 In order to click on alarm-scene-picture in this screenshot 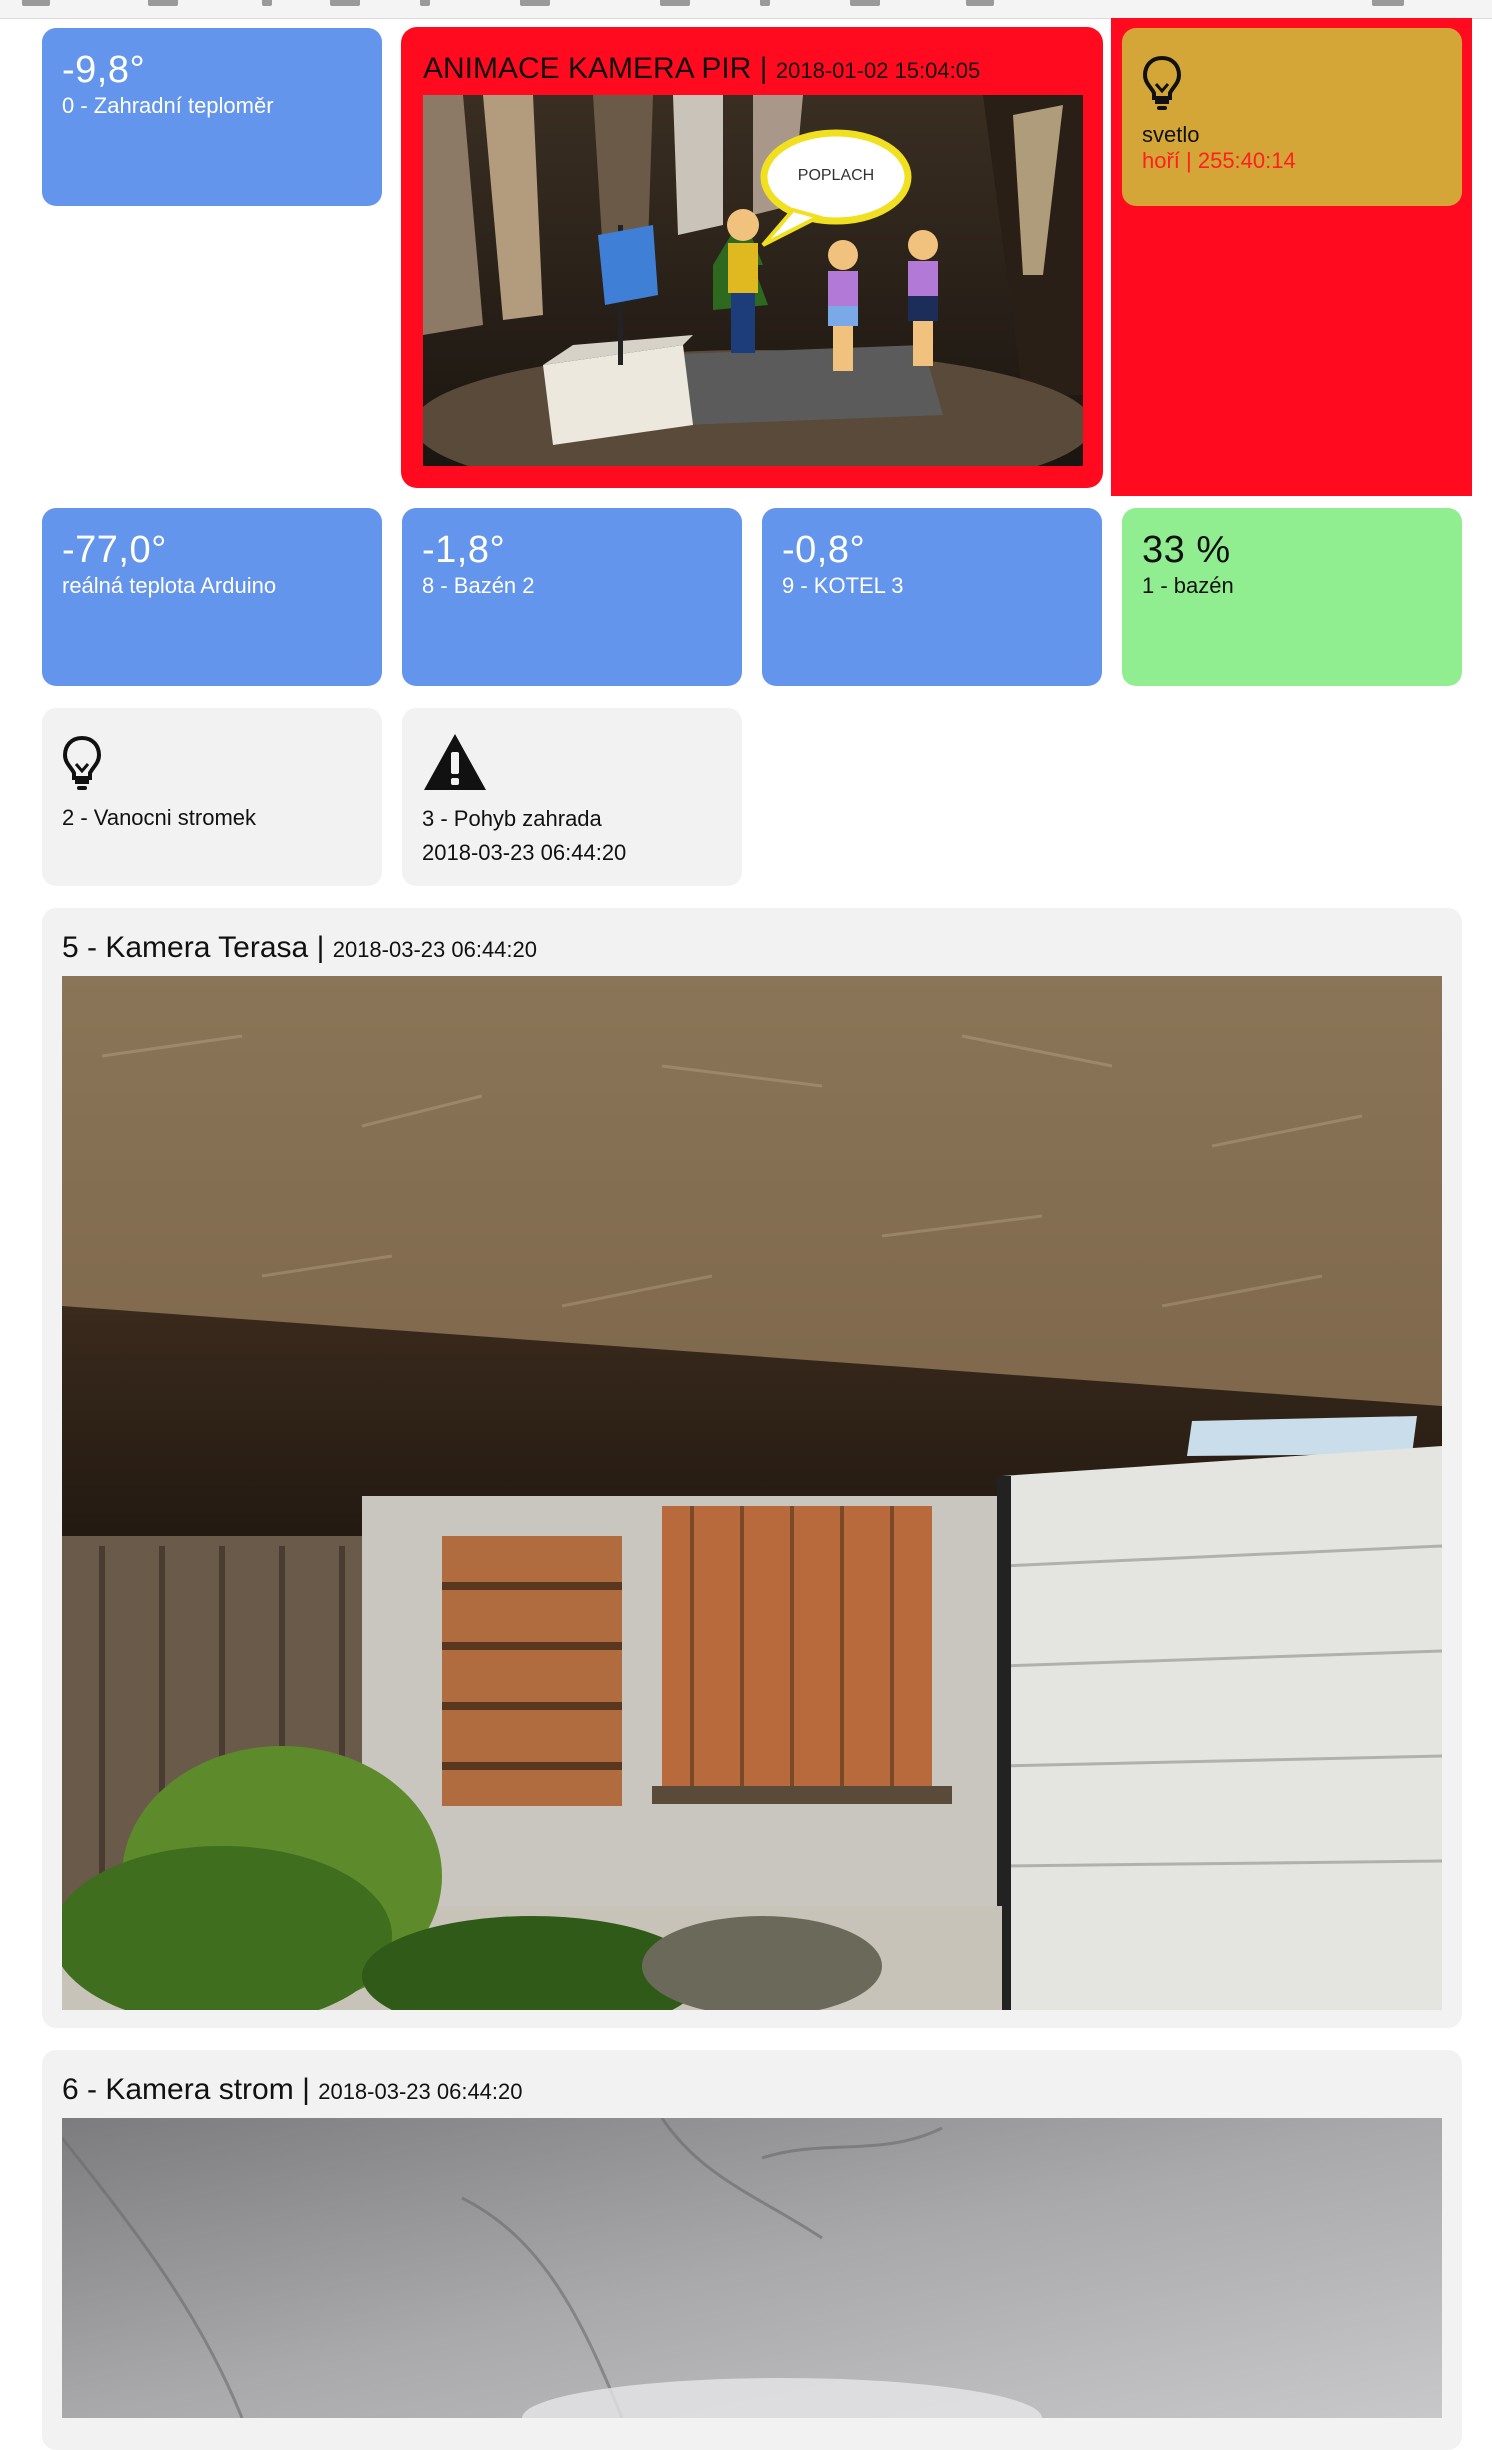, I will do `click(753, 280)`.